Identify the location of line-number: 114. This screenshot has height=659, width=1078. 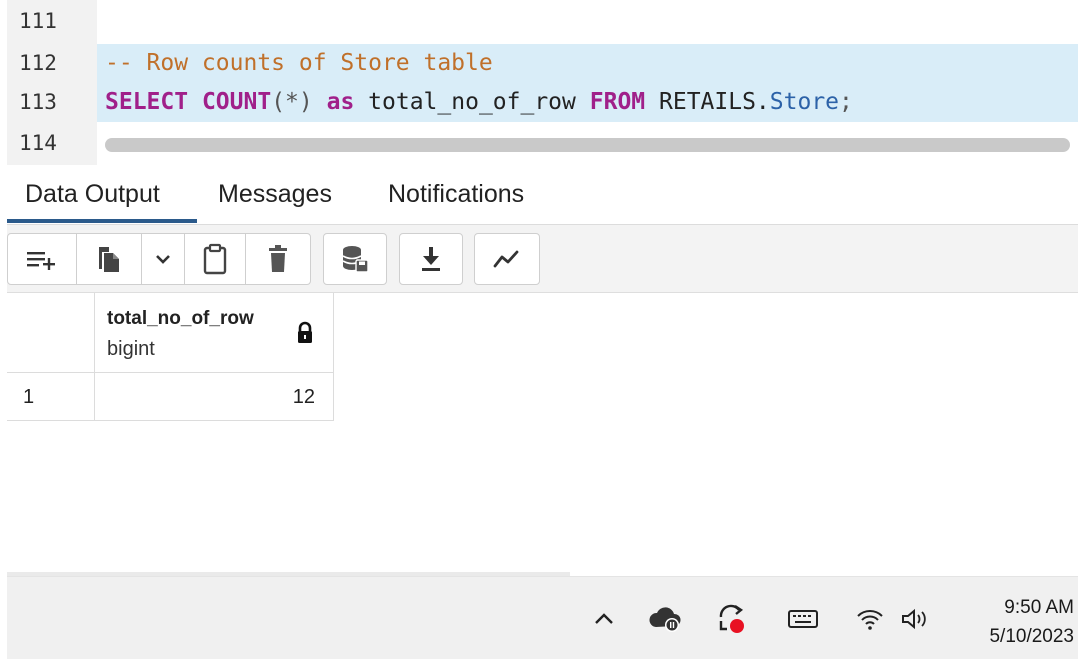
(38, 143).